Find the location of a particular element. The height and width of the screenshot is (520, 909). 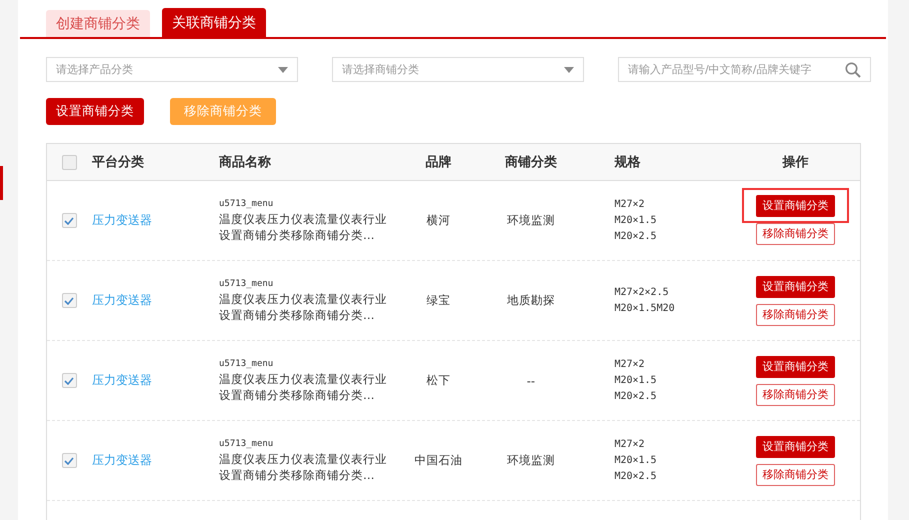

brand-text: 中国石油 is located at coordinates (438, 460).